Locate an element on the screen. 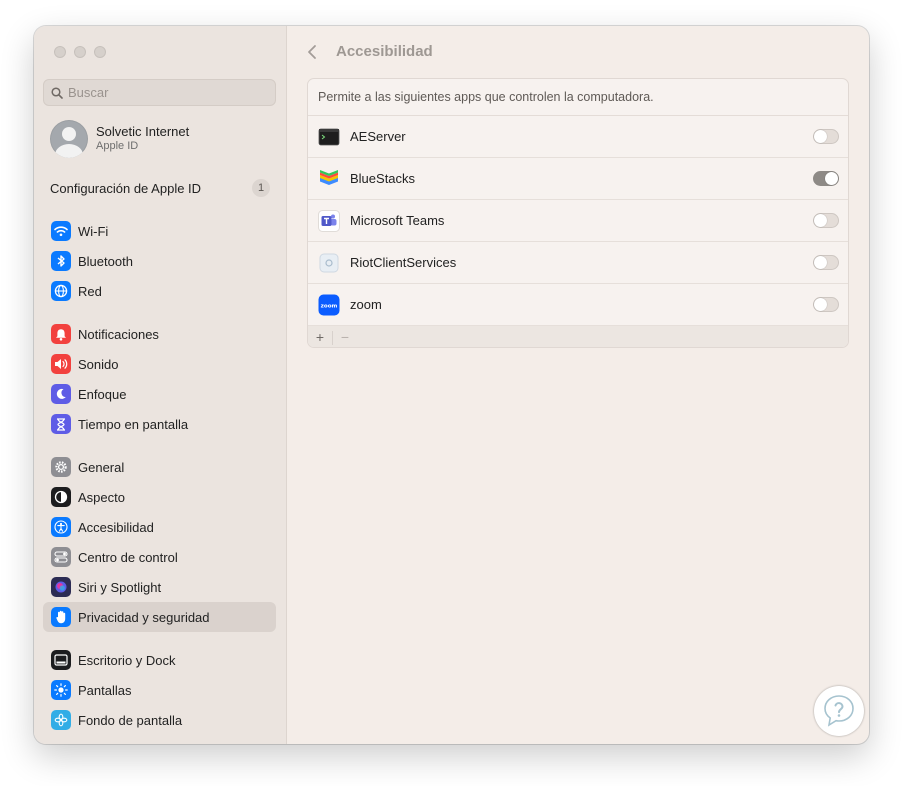 The height and width of the screenshot is (786, 903). sidebar-item-general: General is located at coordinates (159, 467).